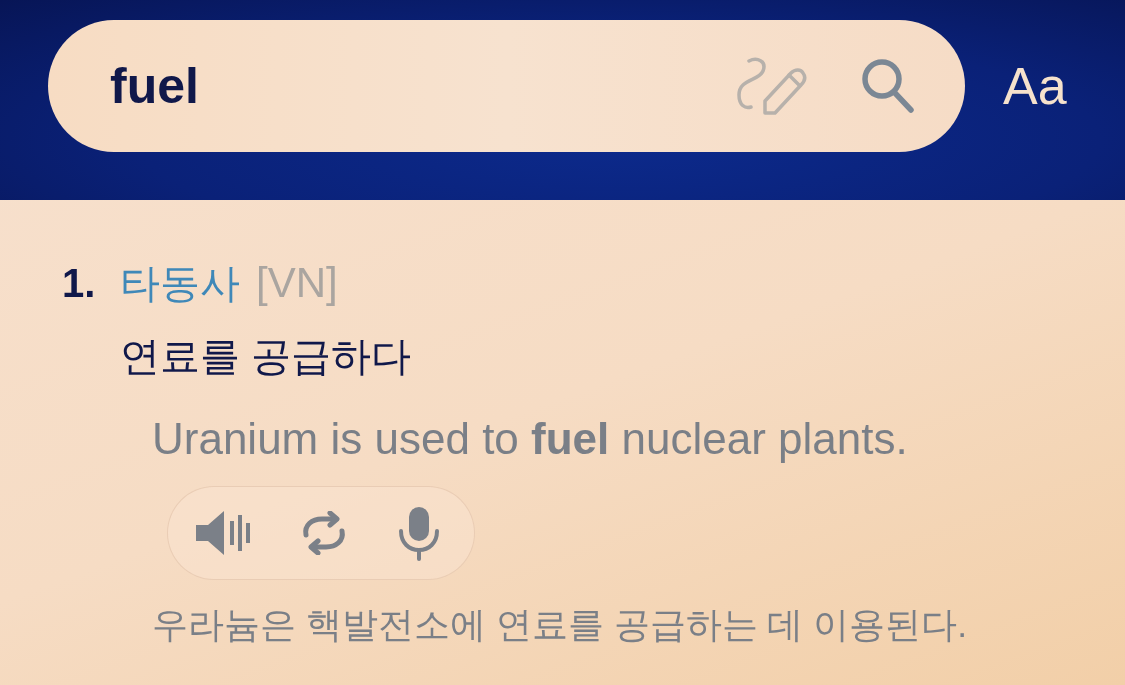 The height and width of the screenshot is (685, 1125). What do you see at coordinates (1035, 86) in the screenshot?
I see `font-size-button: Aa` at bounding box center [1035, 86].